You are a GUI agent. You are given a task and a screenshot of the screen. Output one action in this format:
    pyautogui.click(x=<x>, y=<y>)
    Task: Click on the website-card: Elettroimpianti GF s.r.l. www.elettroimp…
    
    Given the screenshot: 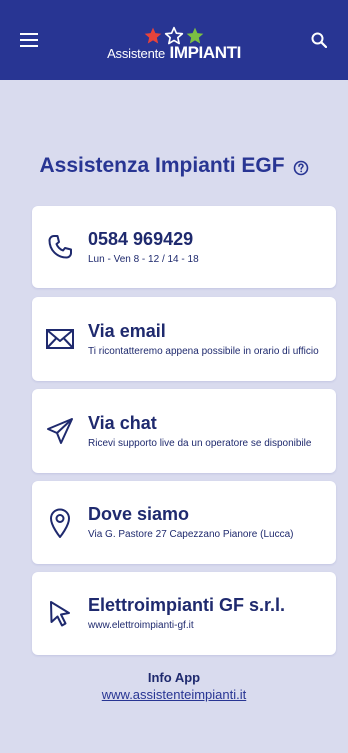 What is the action you would take?
    pyautogui.click(x=184, y=613)
    